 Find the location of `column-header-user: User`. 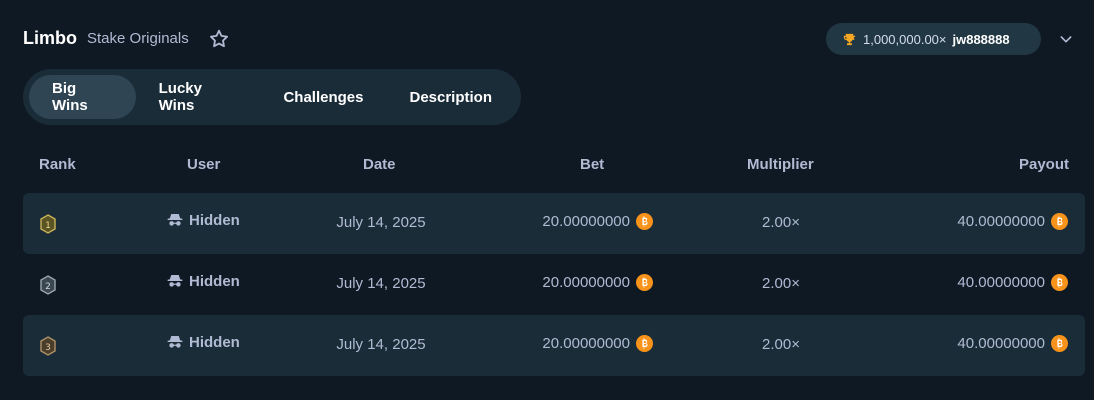

column-header-user: User is located at coordinates (204, 164).